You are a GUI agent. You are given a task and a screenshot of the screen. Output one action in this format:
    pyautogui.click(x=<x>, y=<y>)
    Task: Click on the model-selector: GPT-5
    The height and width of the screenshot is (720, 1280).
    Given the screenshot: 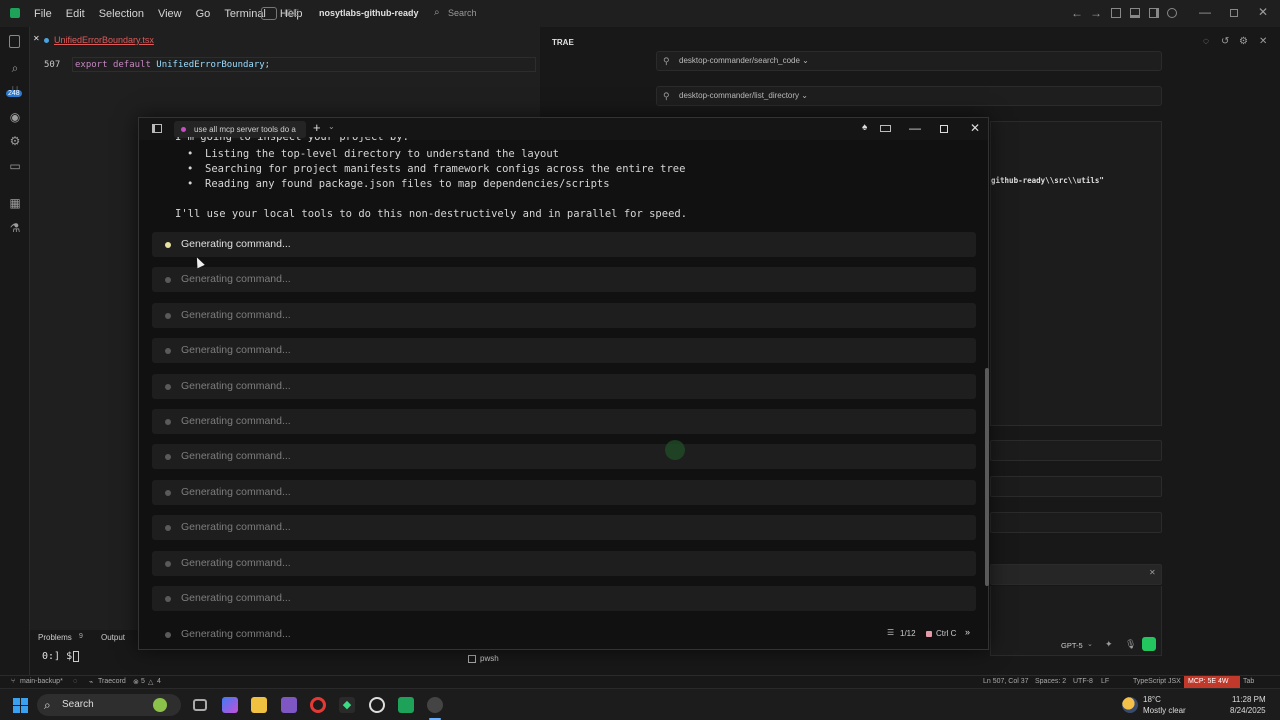 What is the action you would take?
    pyautogui.click(x=1072, y=645)
    